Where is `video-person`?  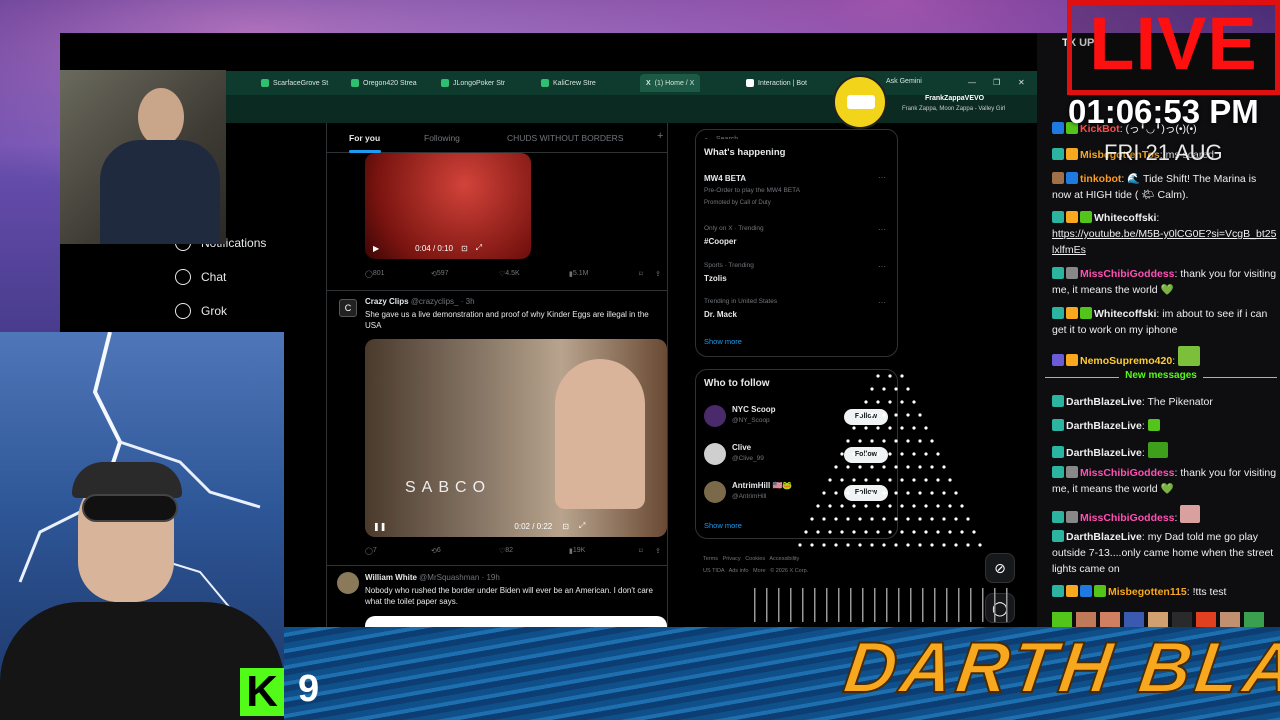 video-person is located at coordinates (600, 434).